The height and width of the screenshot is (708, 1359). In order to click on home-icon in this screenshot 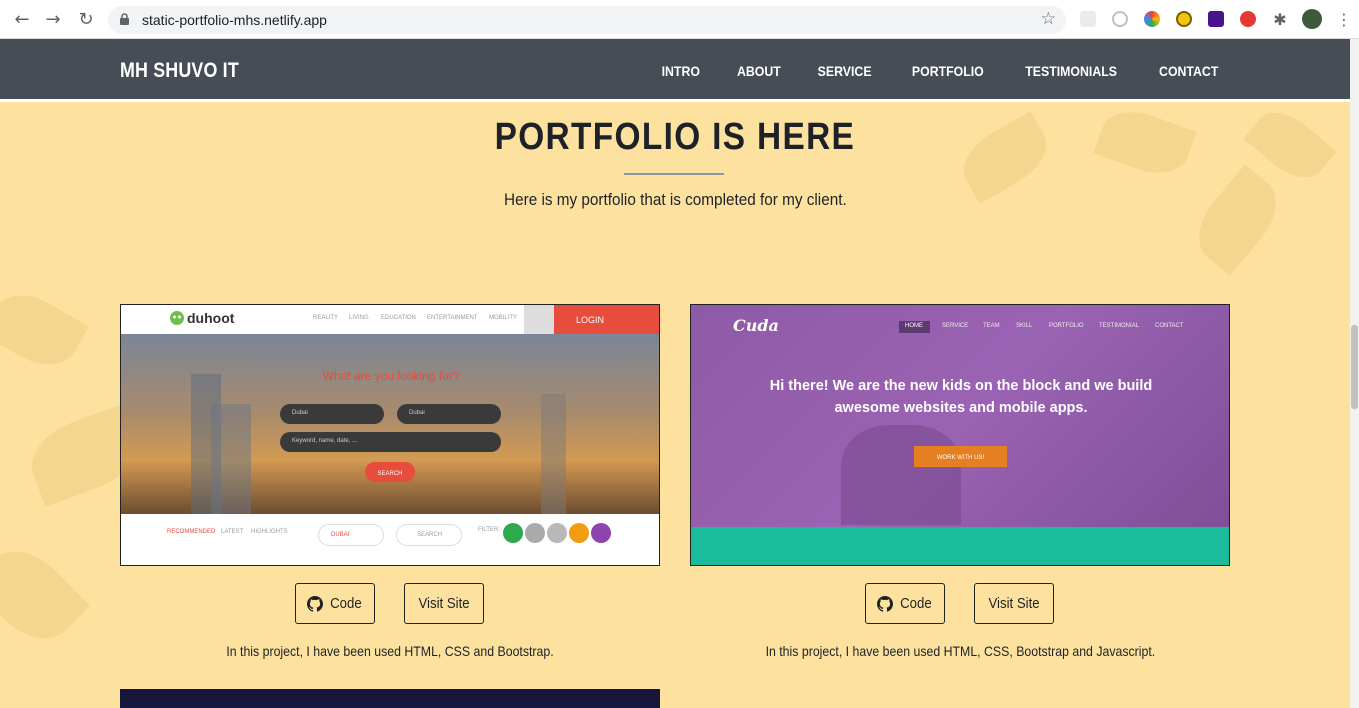, I will do `click(513, 533)`.